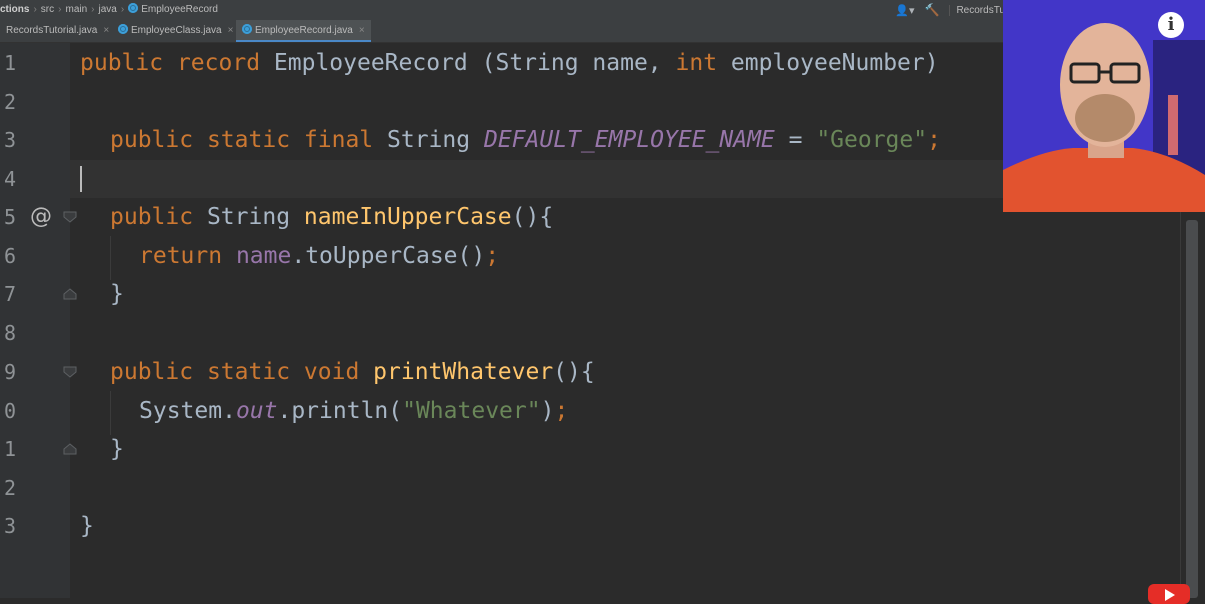  What do you see at coordinates (977, 10) in the screenshot?
I see `run-config-select: RecordsTu` at bounding box center [977, 10].